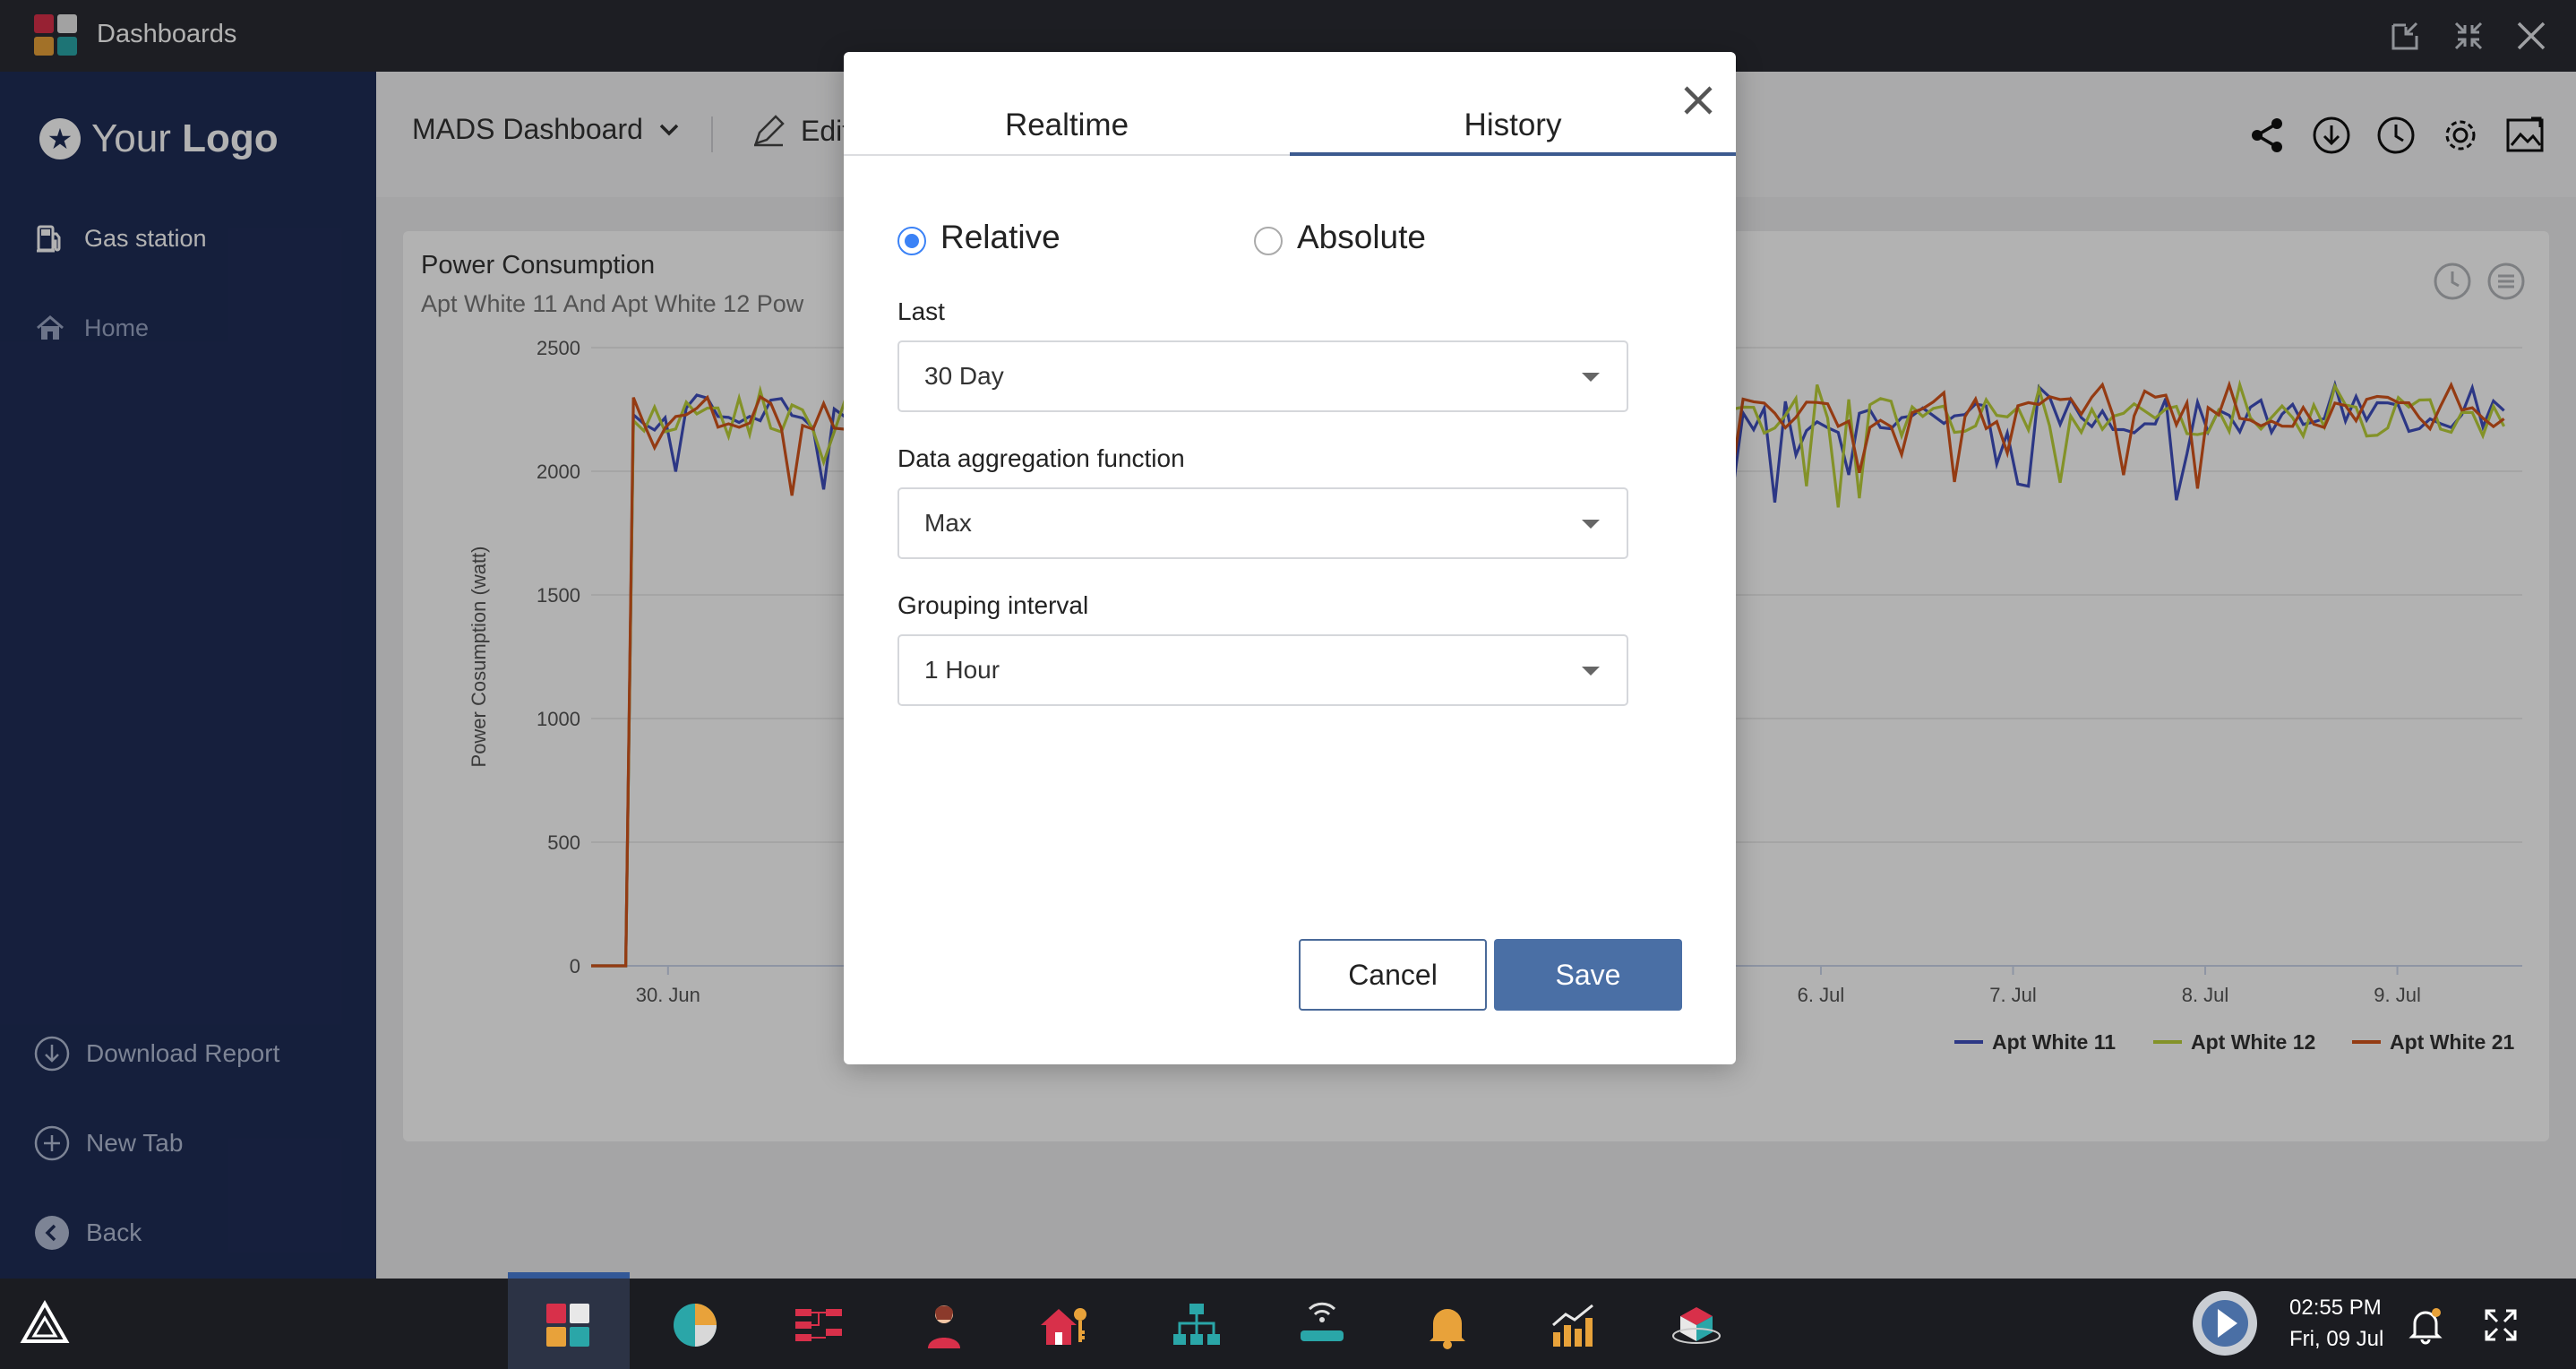  Describe the element at coordinates (964, 376) in the screenshot. I see `last-select-value: 30 Day` at that location.